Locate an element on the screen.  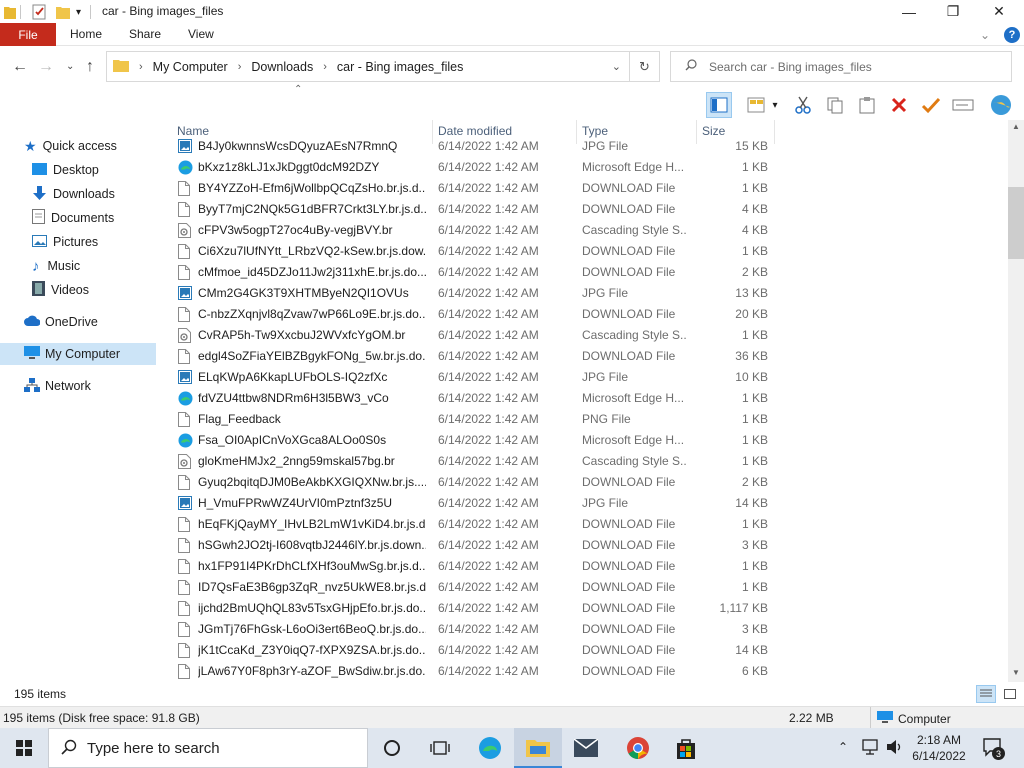
column-divider is located at coordinates (774, 132).